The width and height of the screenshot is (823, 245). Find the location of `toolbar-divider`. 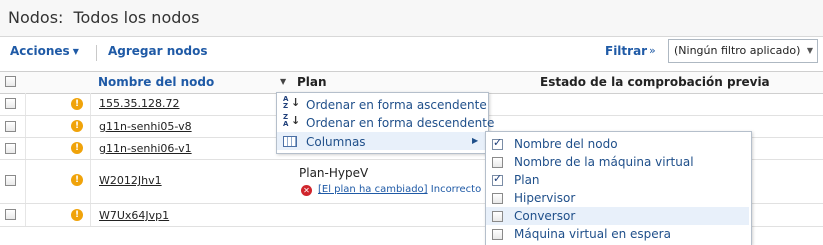

toolbar-divider is located at coordinates (96, 53).